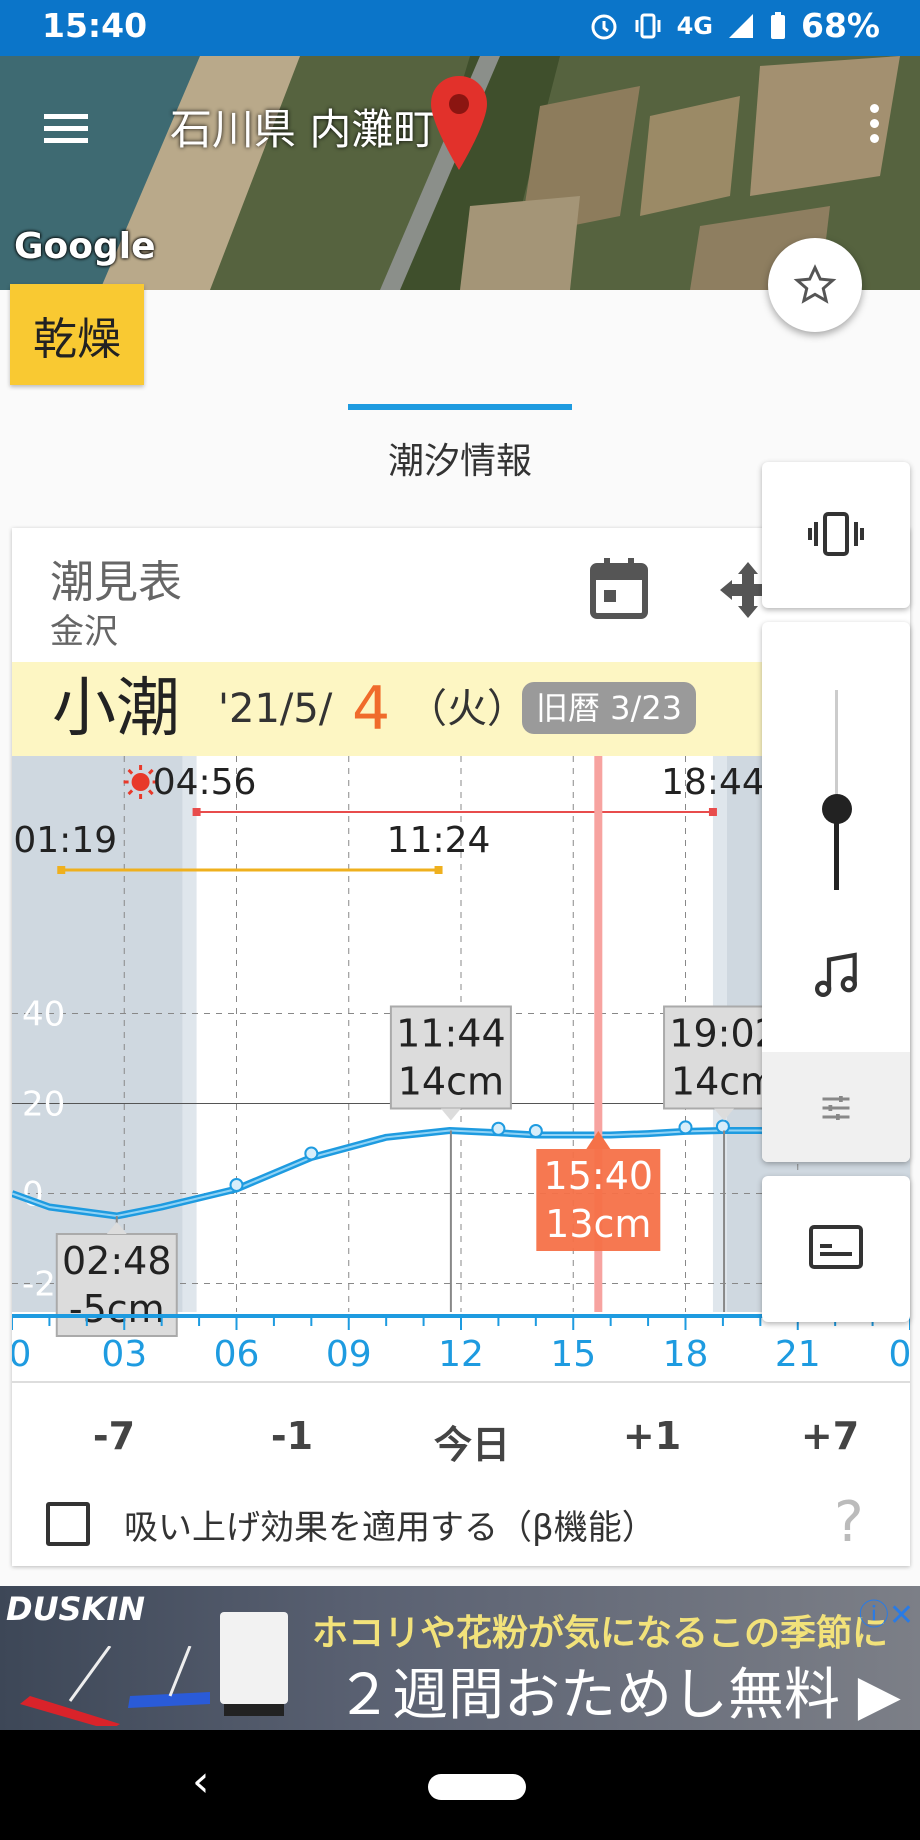 Image resolution: width=920 pixels, height=1840 pixels. Describe the element at coordinates (201, 1781) in the screenshot. I see `back-icon: ‹` at that location.